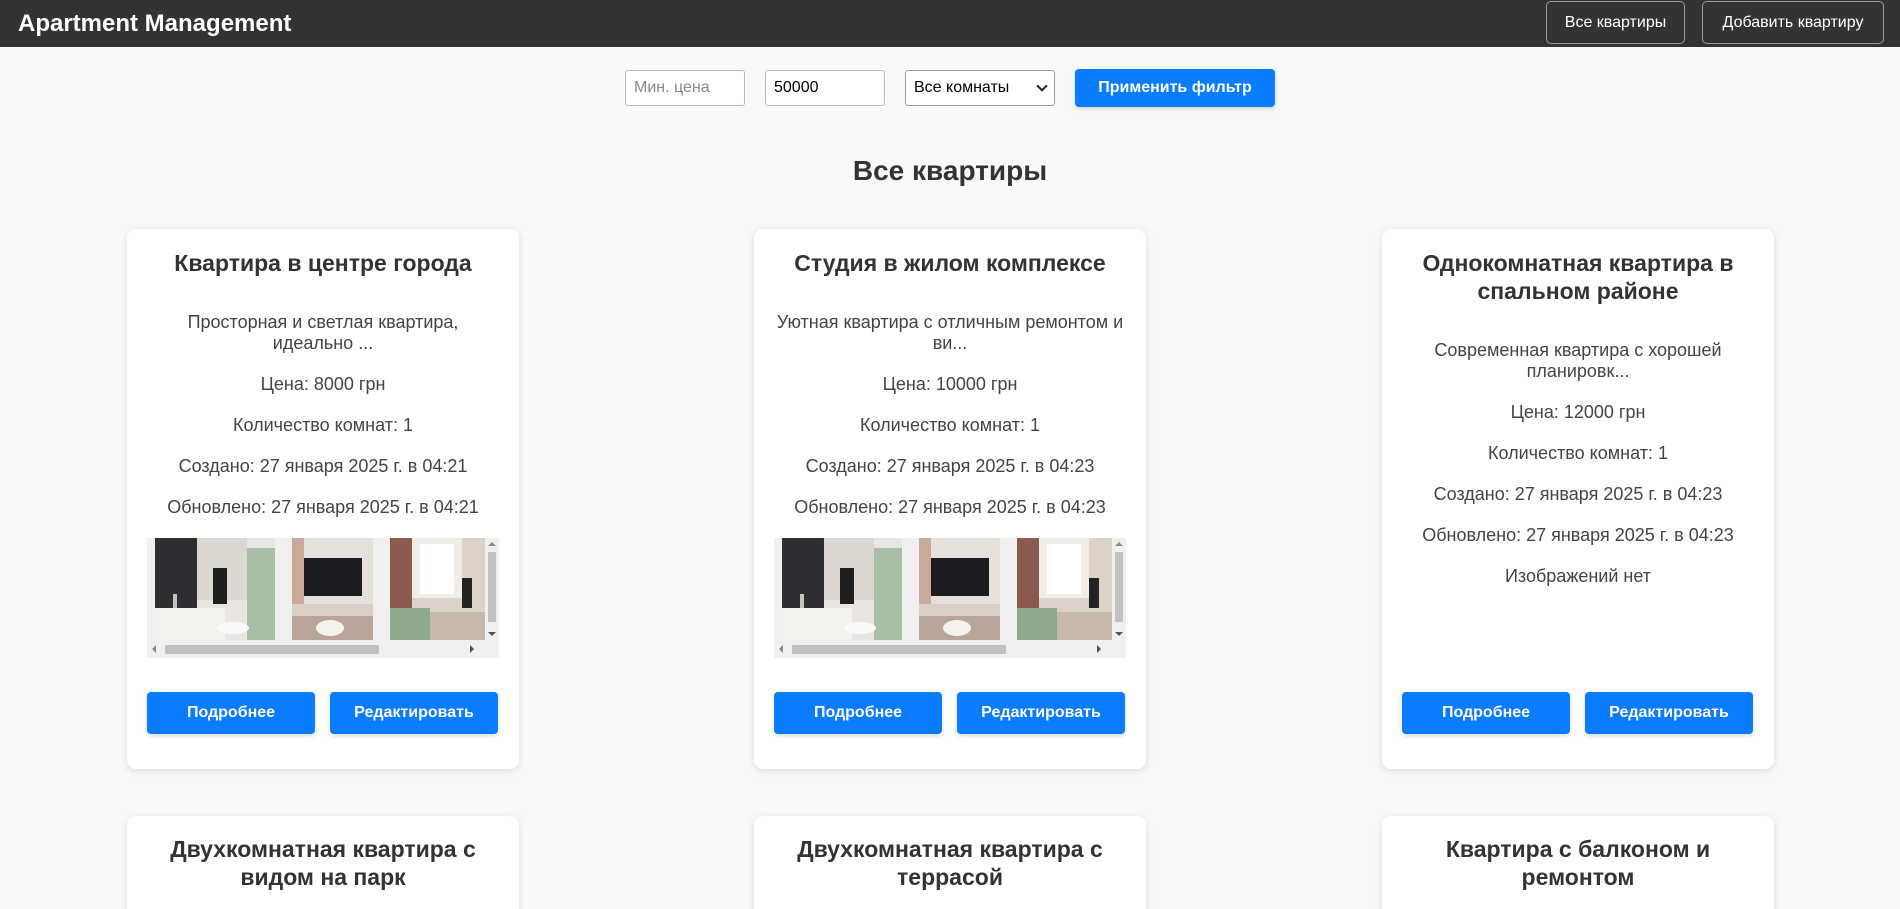  I want to click on brand-title: Apartment Management, so click(154, 24).